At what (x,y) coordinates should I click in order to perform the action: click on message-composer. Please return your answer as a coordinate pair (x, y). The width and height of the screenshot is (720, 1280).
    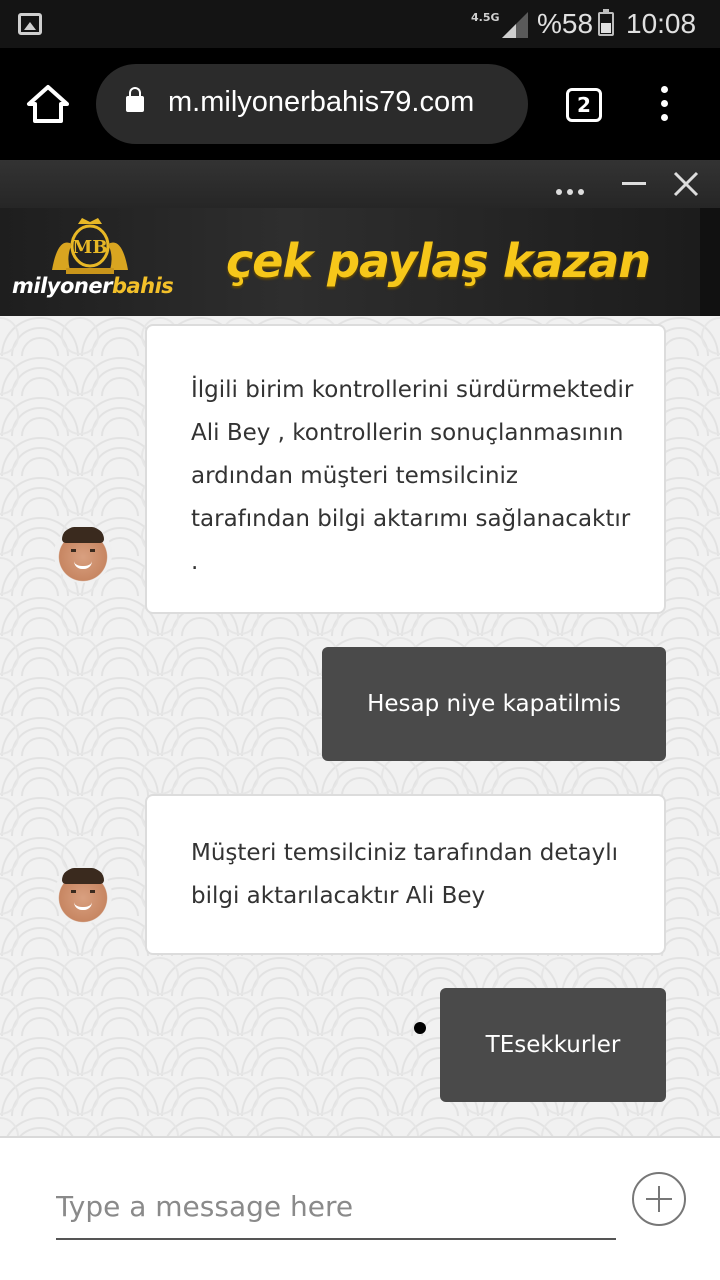
    Looking at the image, I should click on (360, 1208).